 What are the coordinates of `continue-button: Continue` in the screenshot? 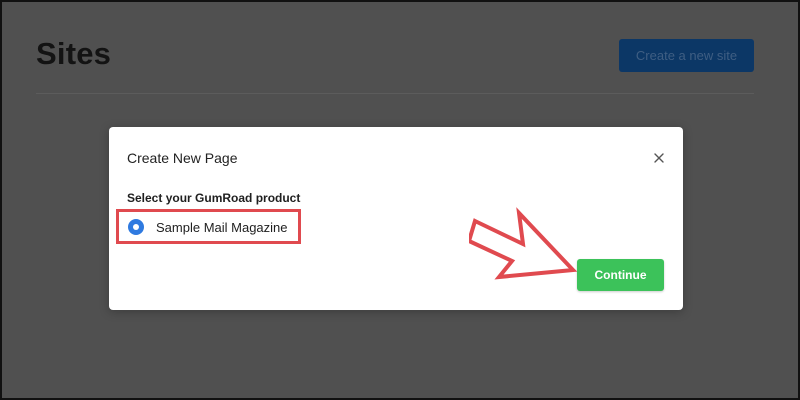 It's located at (620, 275).